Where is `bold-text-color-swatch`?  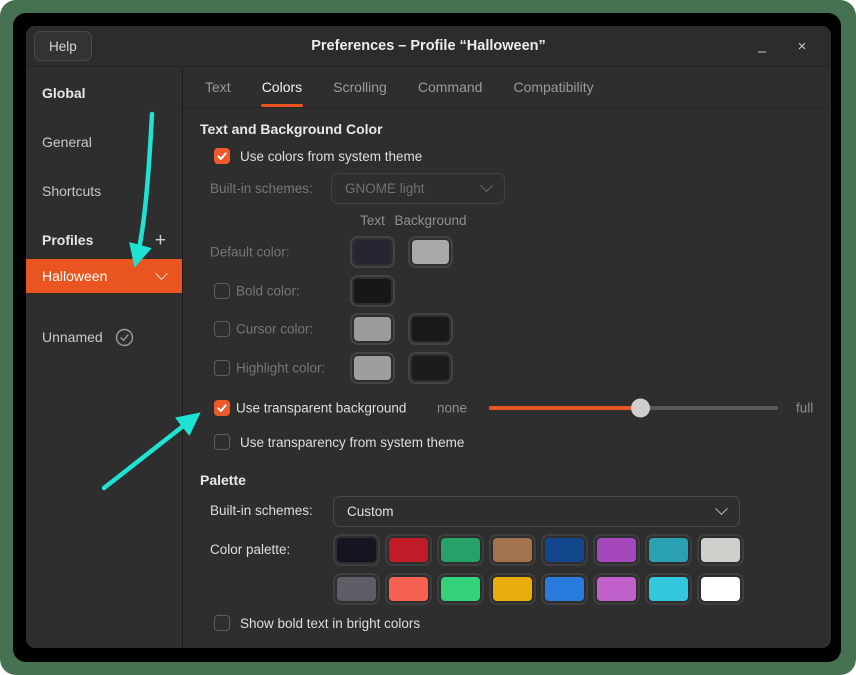 bold-text-color-swatch is located at coordinates (372, 291).